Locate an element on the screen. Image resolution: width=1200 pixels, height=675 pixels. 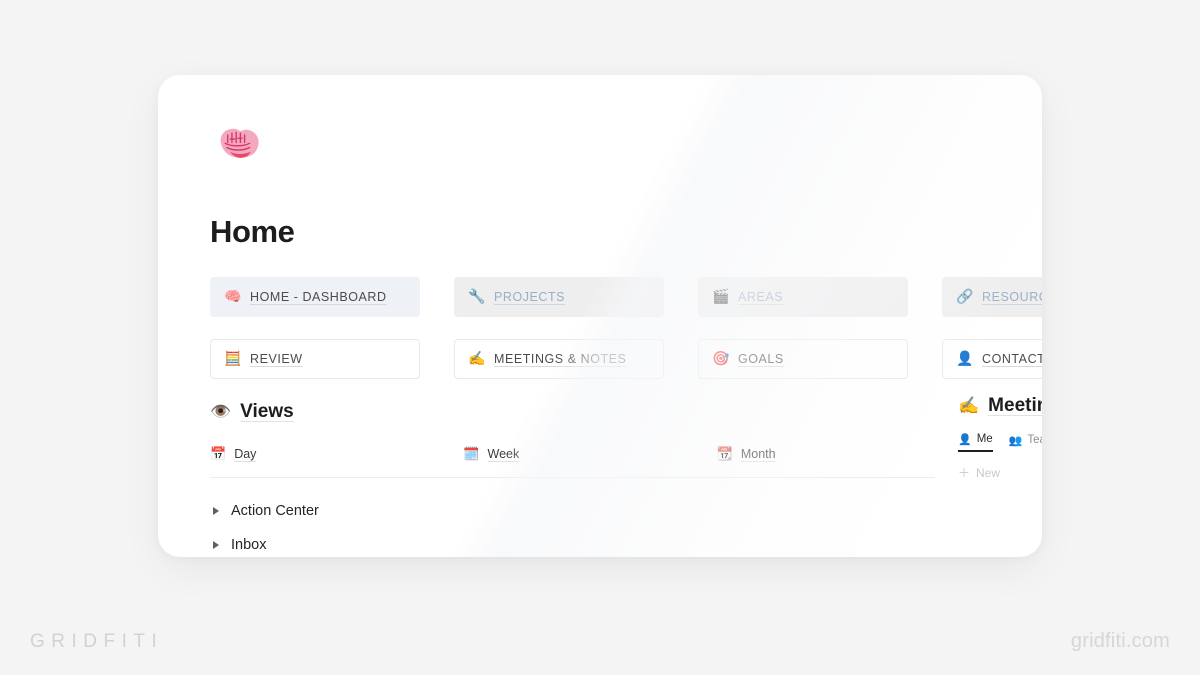
wrench-emoji: 🔧 is located at coordinates (477, 297).